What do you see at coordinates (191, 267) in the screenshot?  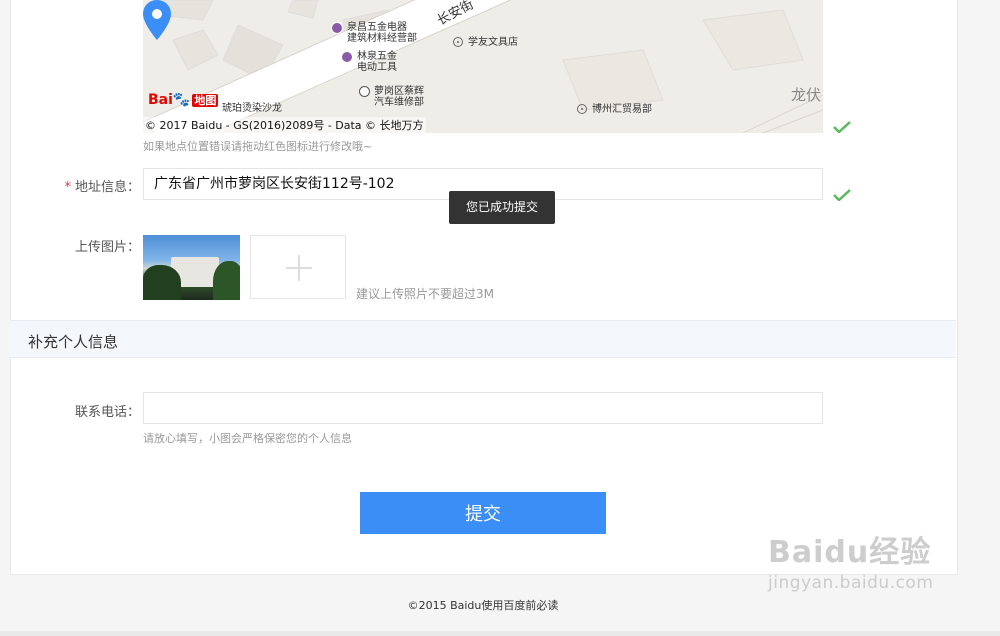 I see `uploaded-photo-thumbnail` at bounding box center [191, 267].